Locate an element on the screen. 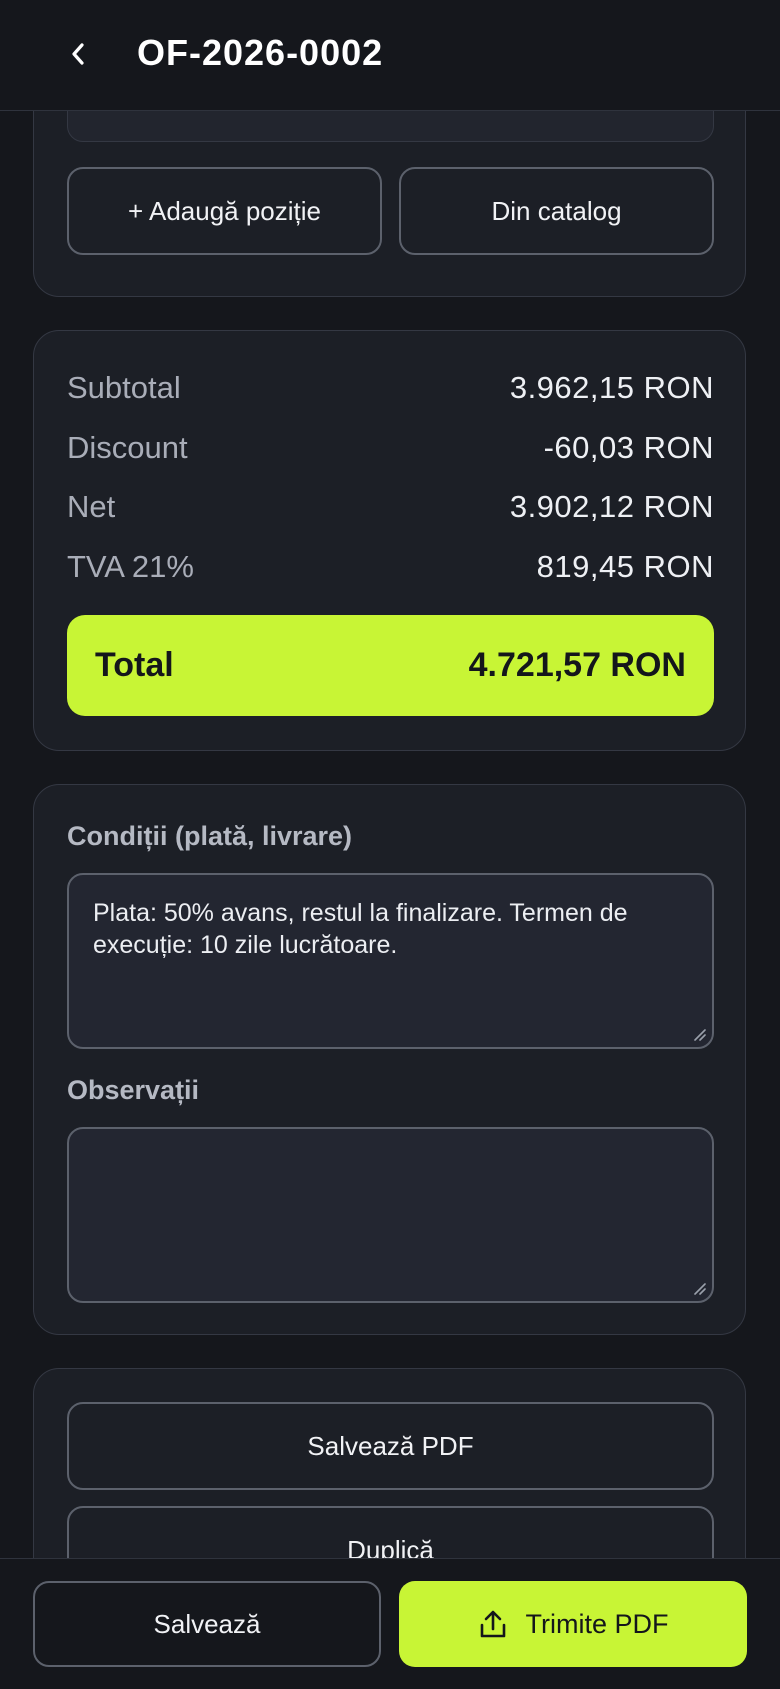  observations-label: Observații is located at coordinates (133, 1090).